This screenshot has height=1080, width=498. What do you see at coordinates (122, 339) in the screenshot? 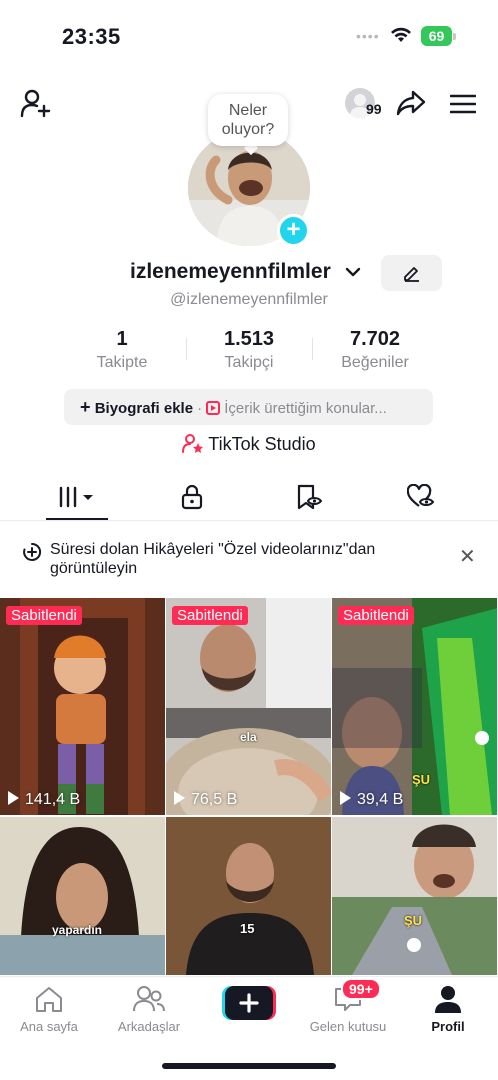
I see `stat-following-value: 1` at bounding box center [122, 339].